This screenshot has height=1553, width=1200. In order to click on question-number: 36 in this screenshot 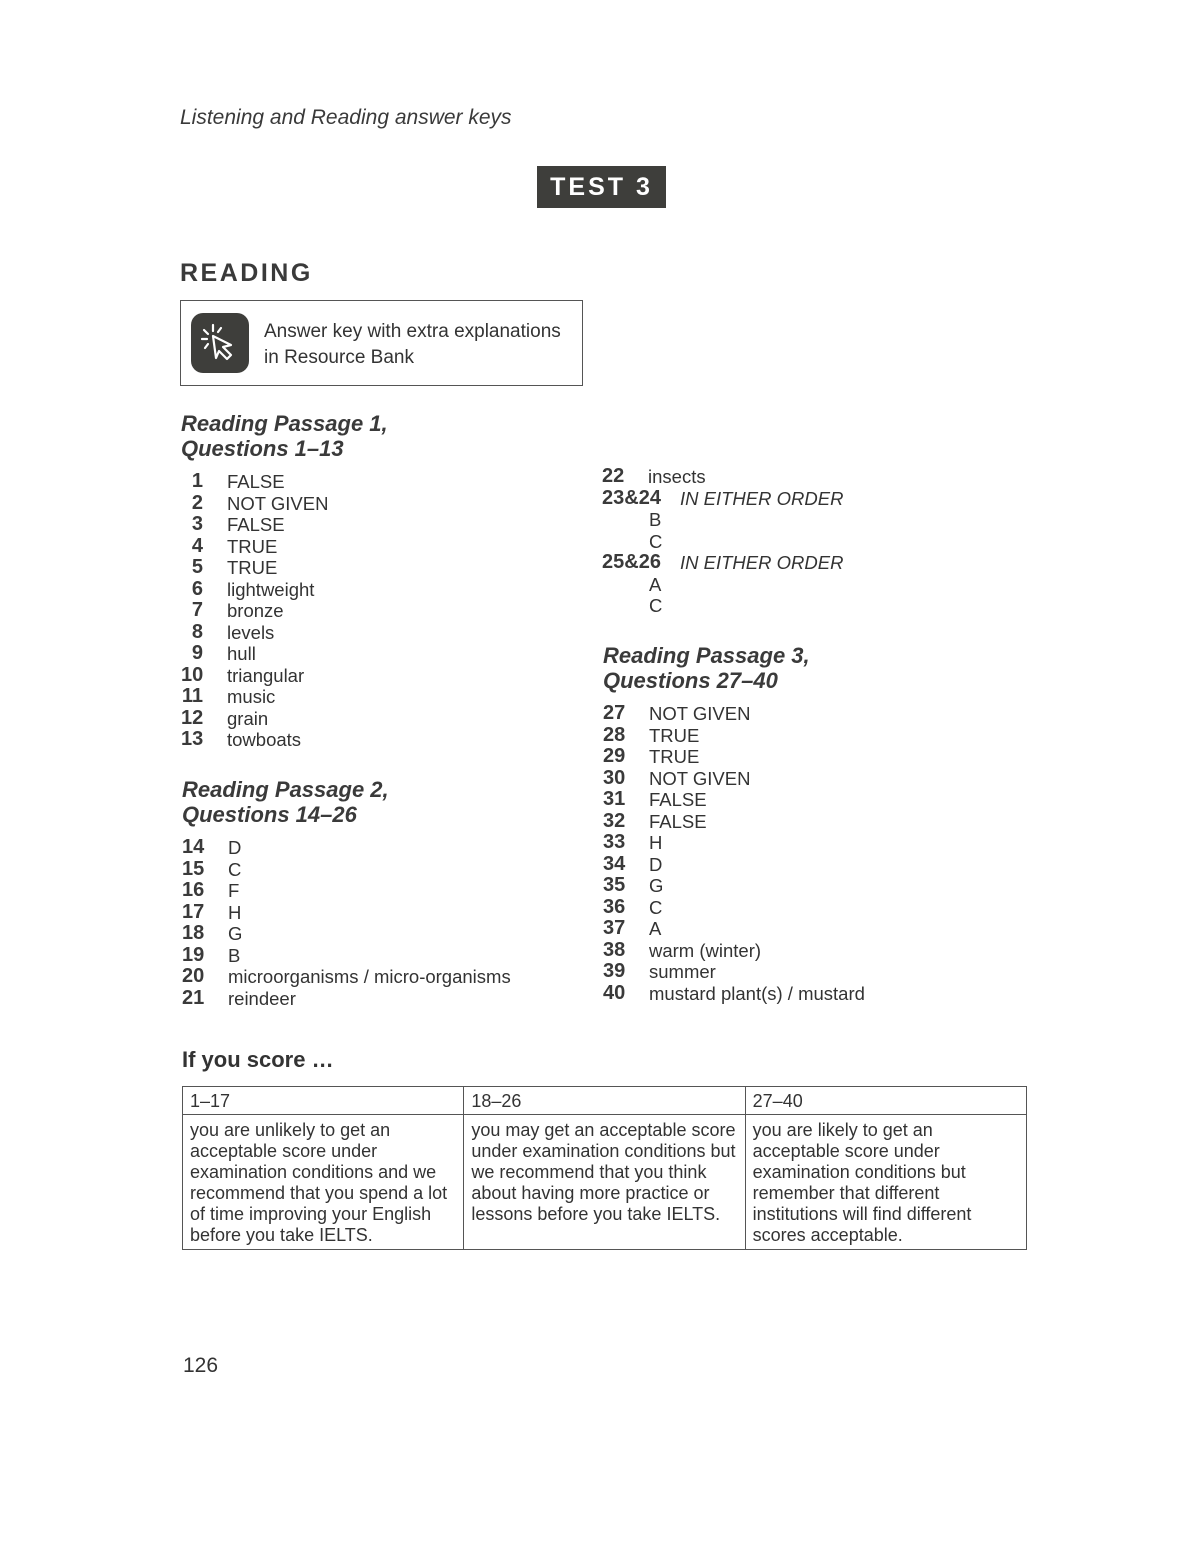, I will do `click(614, 906)`.